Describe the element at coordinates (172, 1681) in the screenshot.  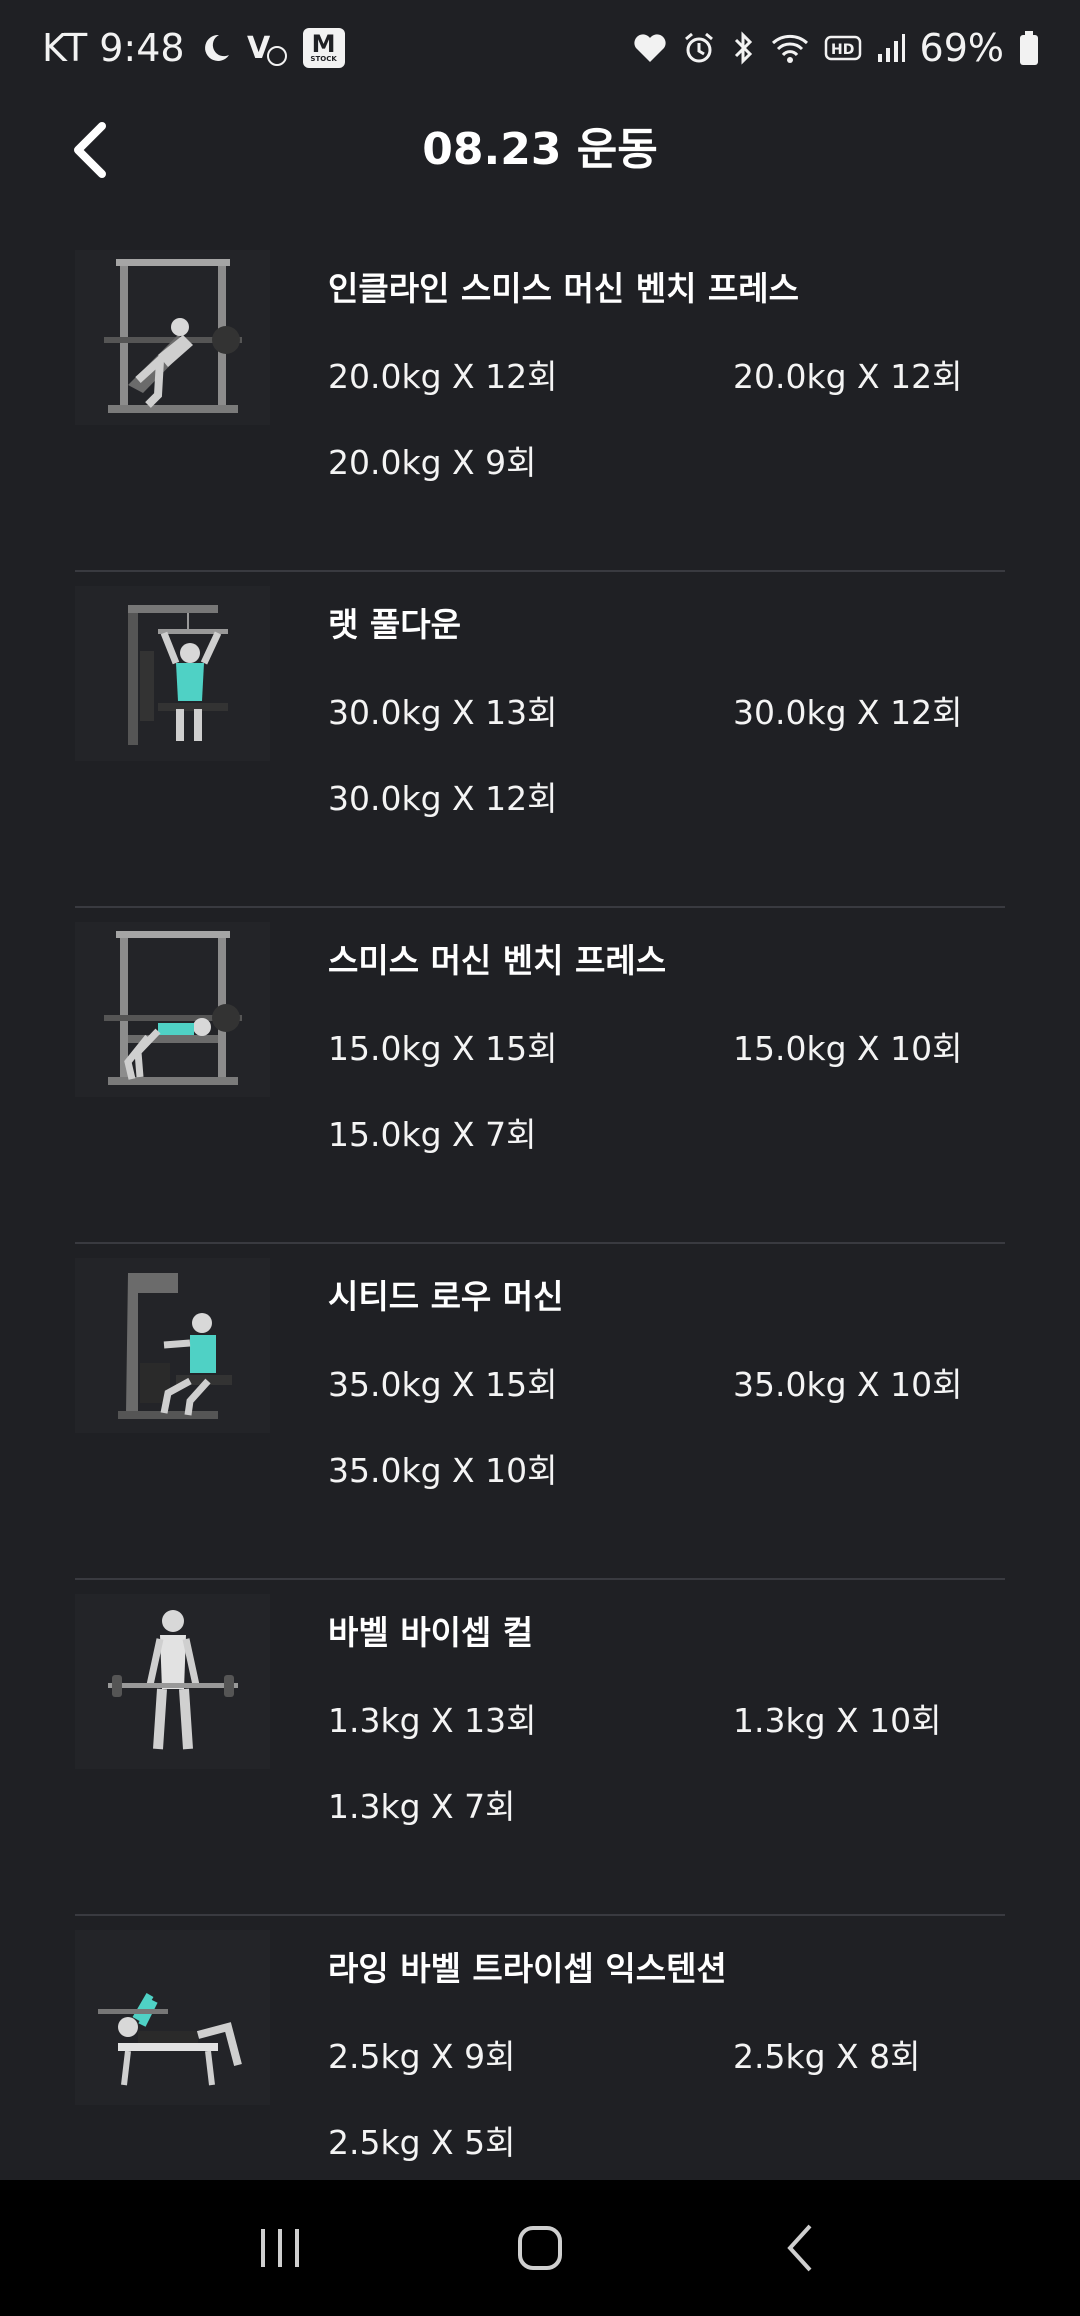
I see `barbell-curl-illustration` at that location.